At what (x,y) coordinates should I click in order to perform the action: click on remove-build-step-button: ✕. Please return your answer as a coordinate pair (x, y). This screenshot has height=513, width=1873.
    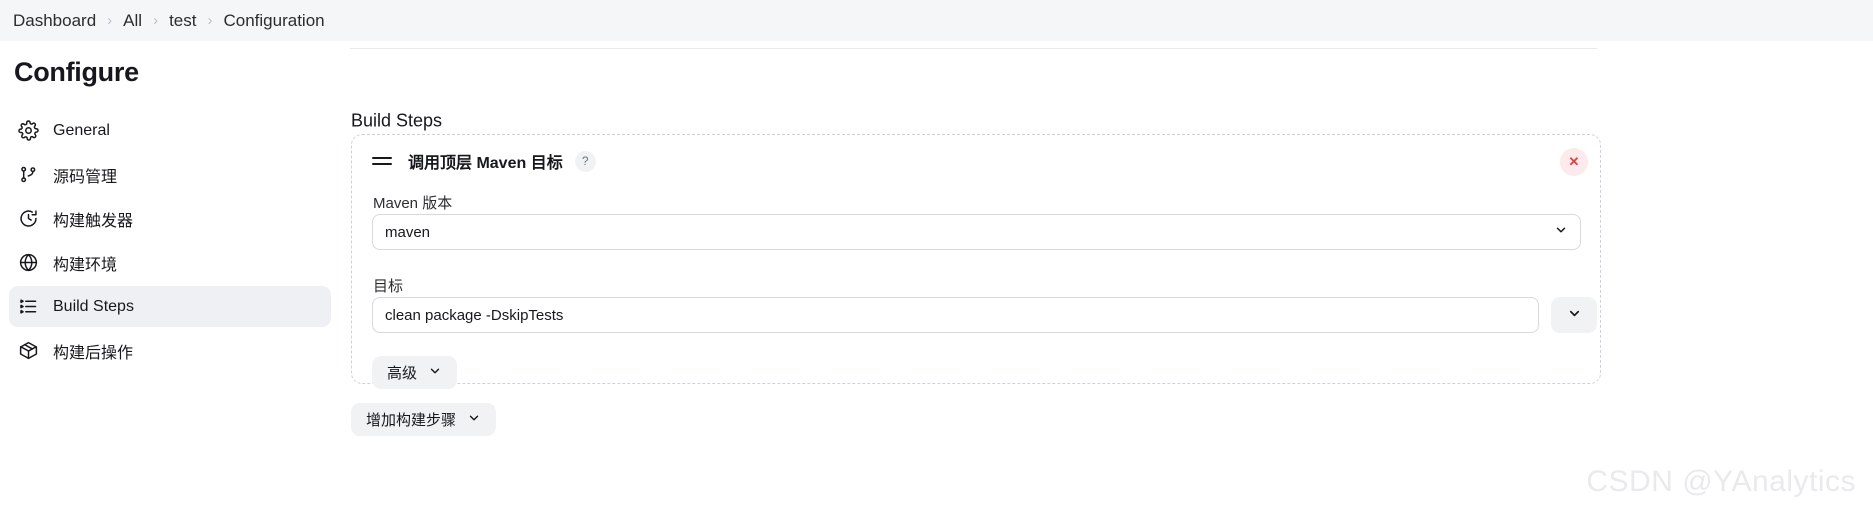
    Looking at the image, I should click on (1574, 162).